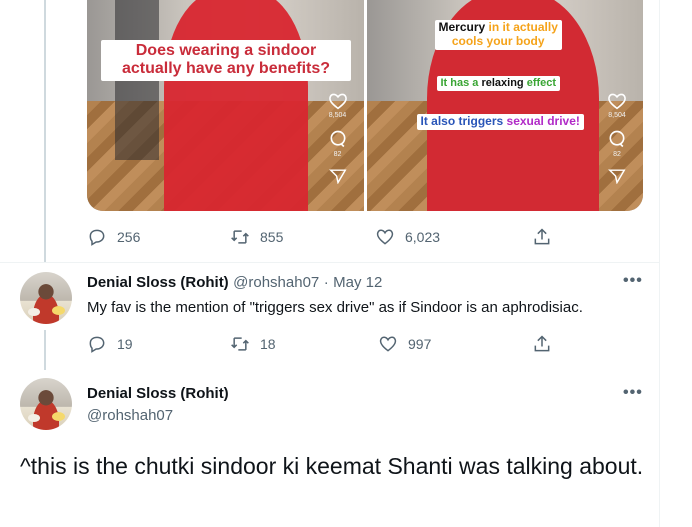  I want to click on video-caption: It has a relaxing effect, so click(498, 83).